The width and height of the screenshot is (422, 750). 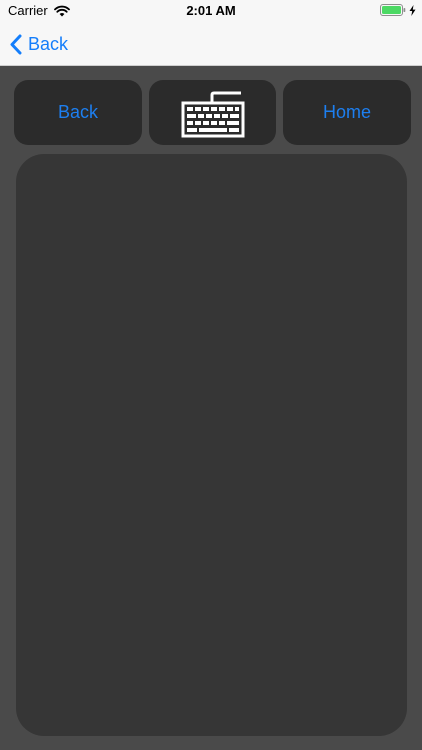 I want to click on status-time: 2:01 AM, so click(x=211, y=10).